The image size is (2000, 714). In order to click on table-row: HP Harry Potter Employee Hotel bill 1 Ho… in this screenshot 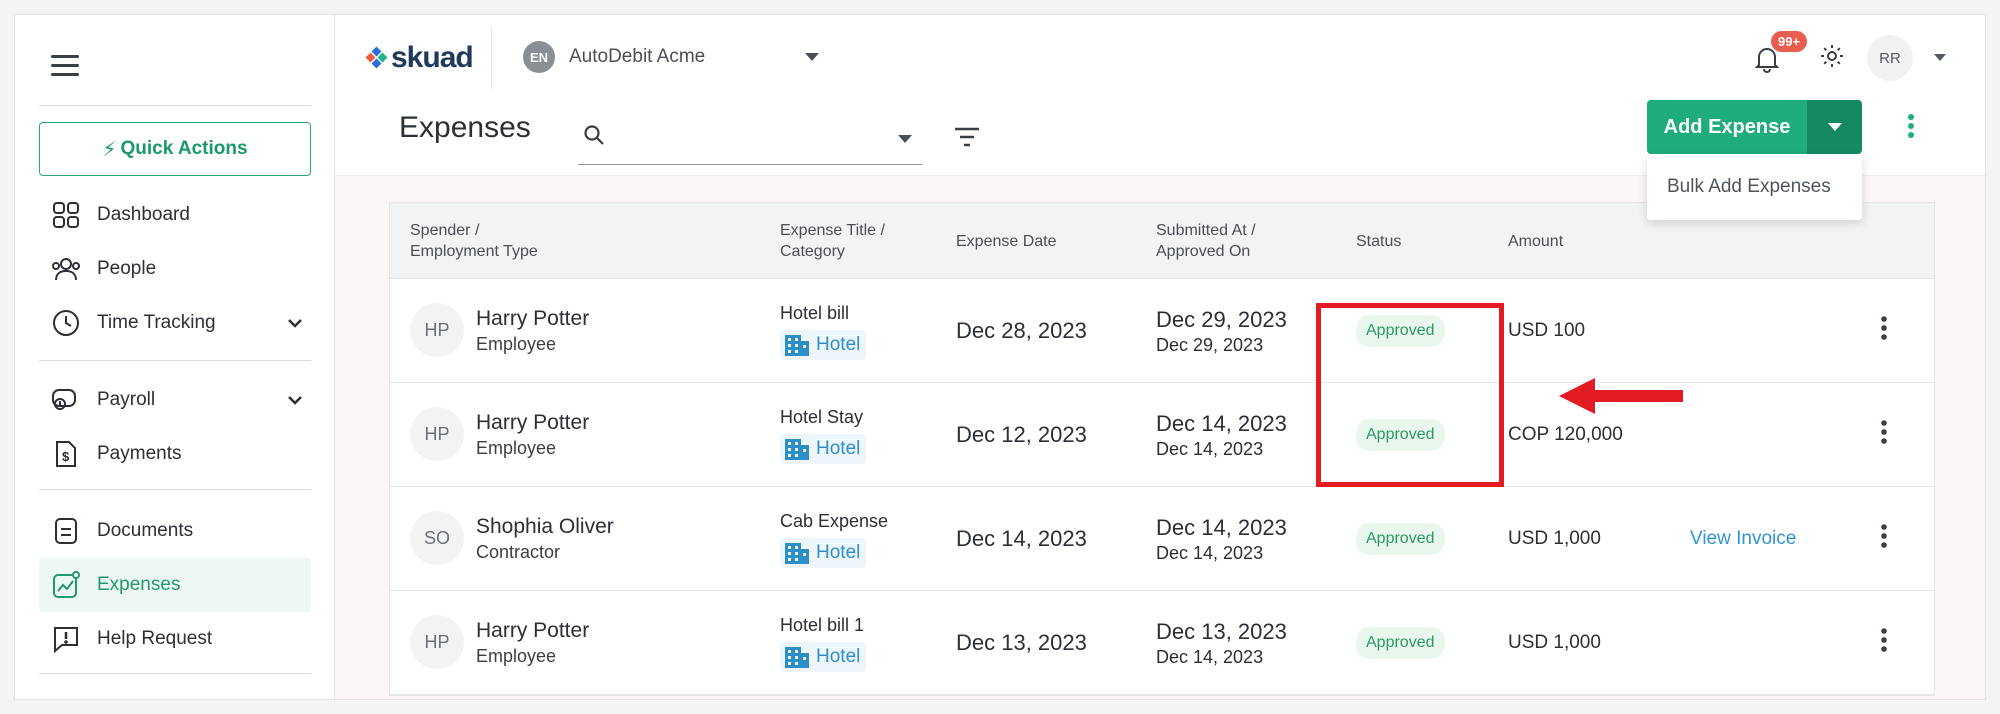, I will do `click(1162, 643)`.